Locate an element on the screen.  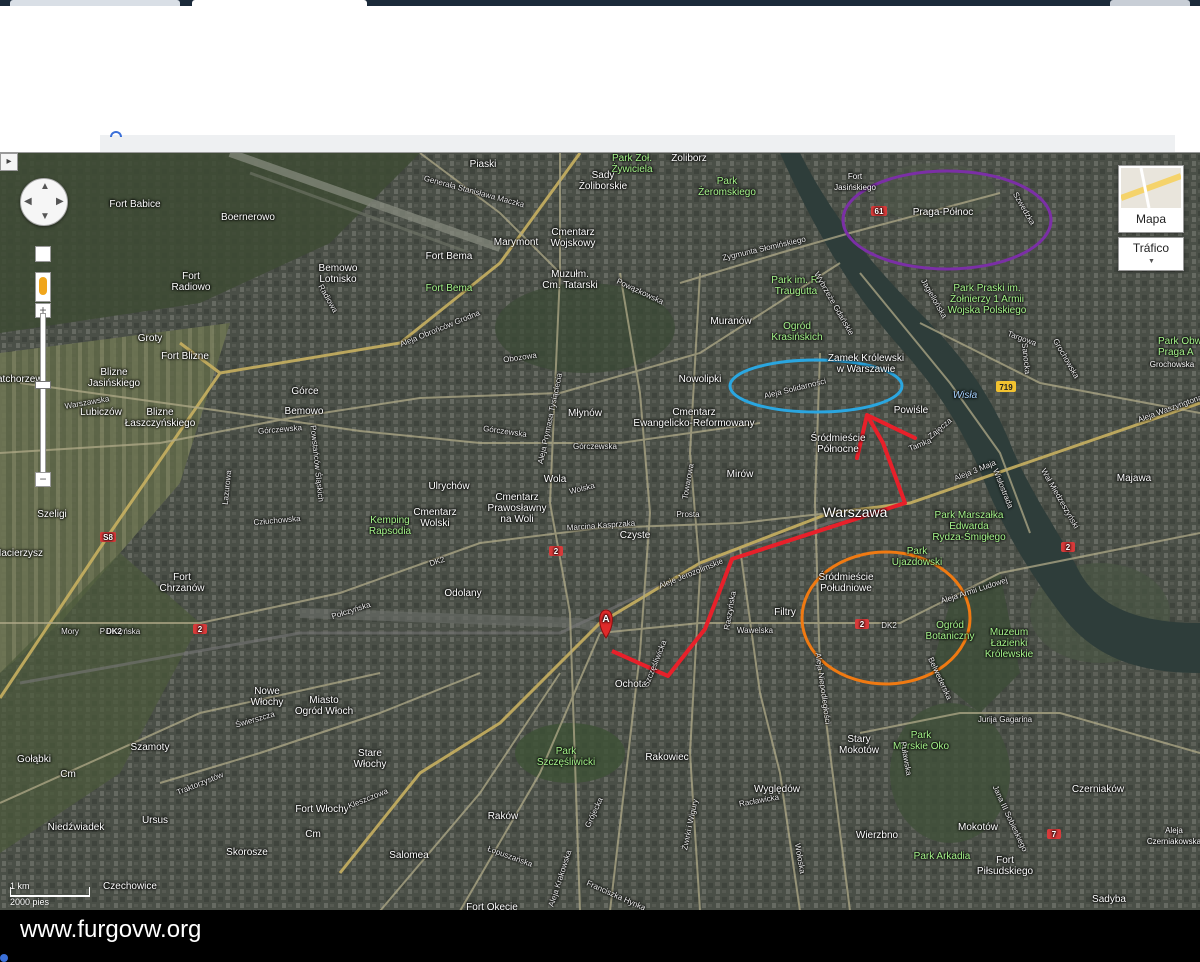
label-czechowice: Czechowice is located at coordinates (130, 886).